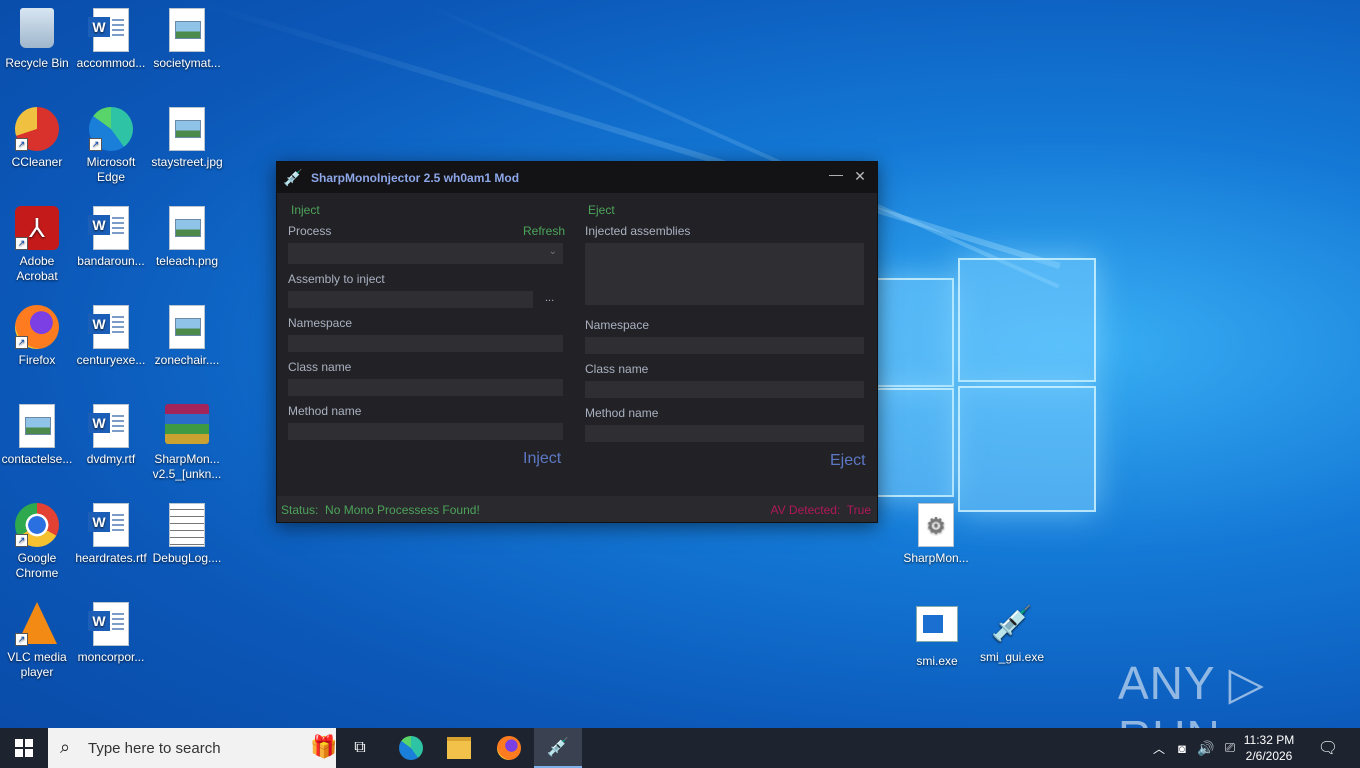 Image resolution: width=1360 pixels, height=768 pixels. I want to click on desktop-icon-edge: ↗ Microsoft Edge, so click(111, 146).